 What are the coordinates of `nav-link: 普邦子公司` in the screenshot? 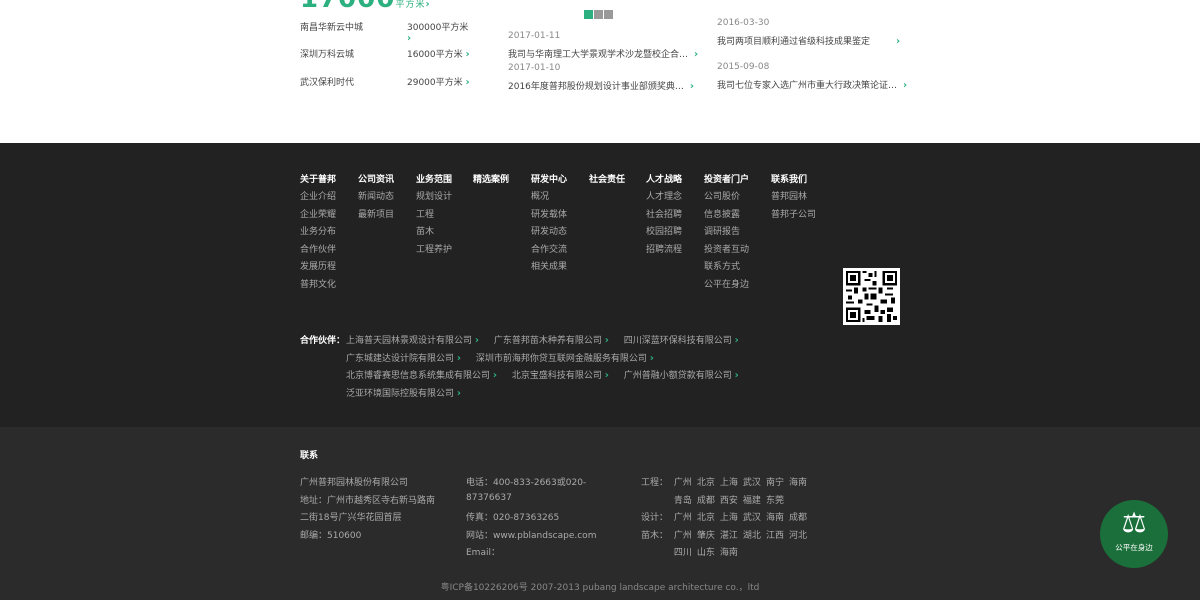 It's located at (793, 216).